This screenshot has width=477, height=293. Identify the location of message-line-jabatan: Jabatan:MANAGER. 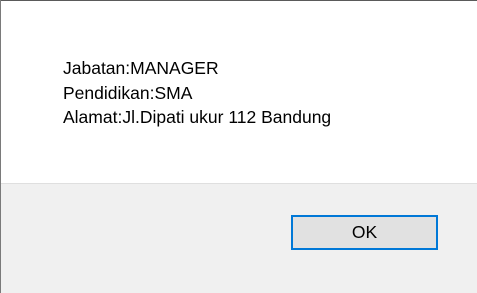
(141, 68).